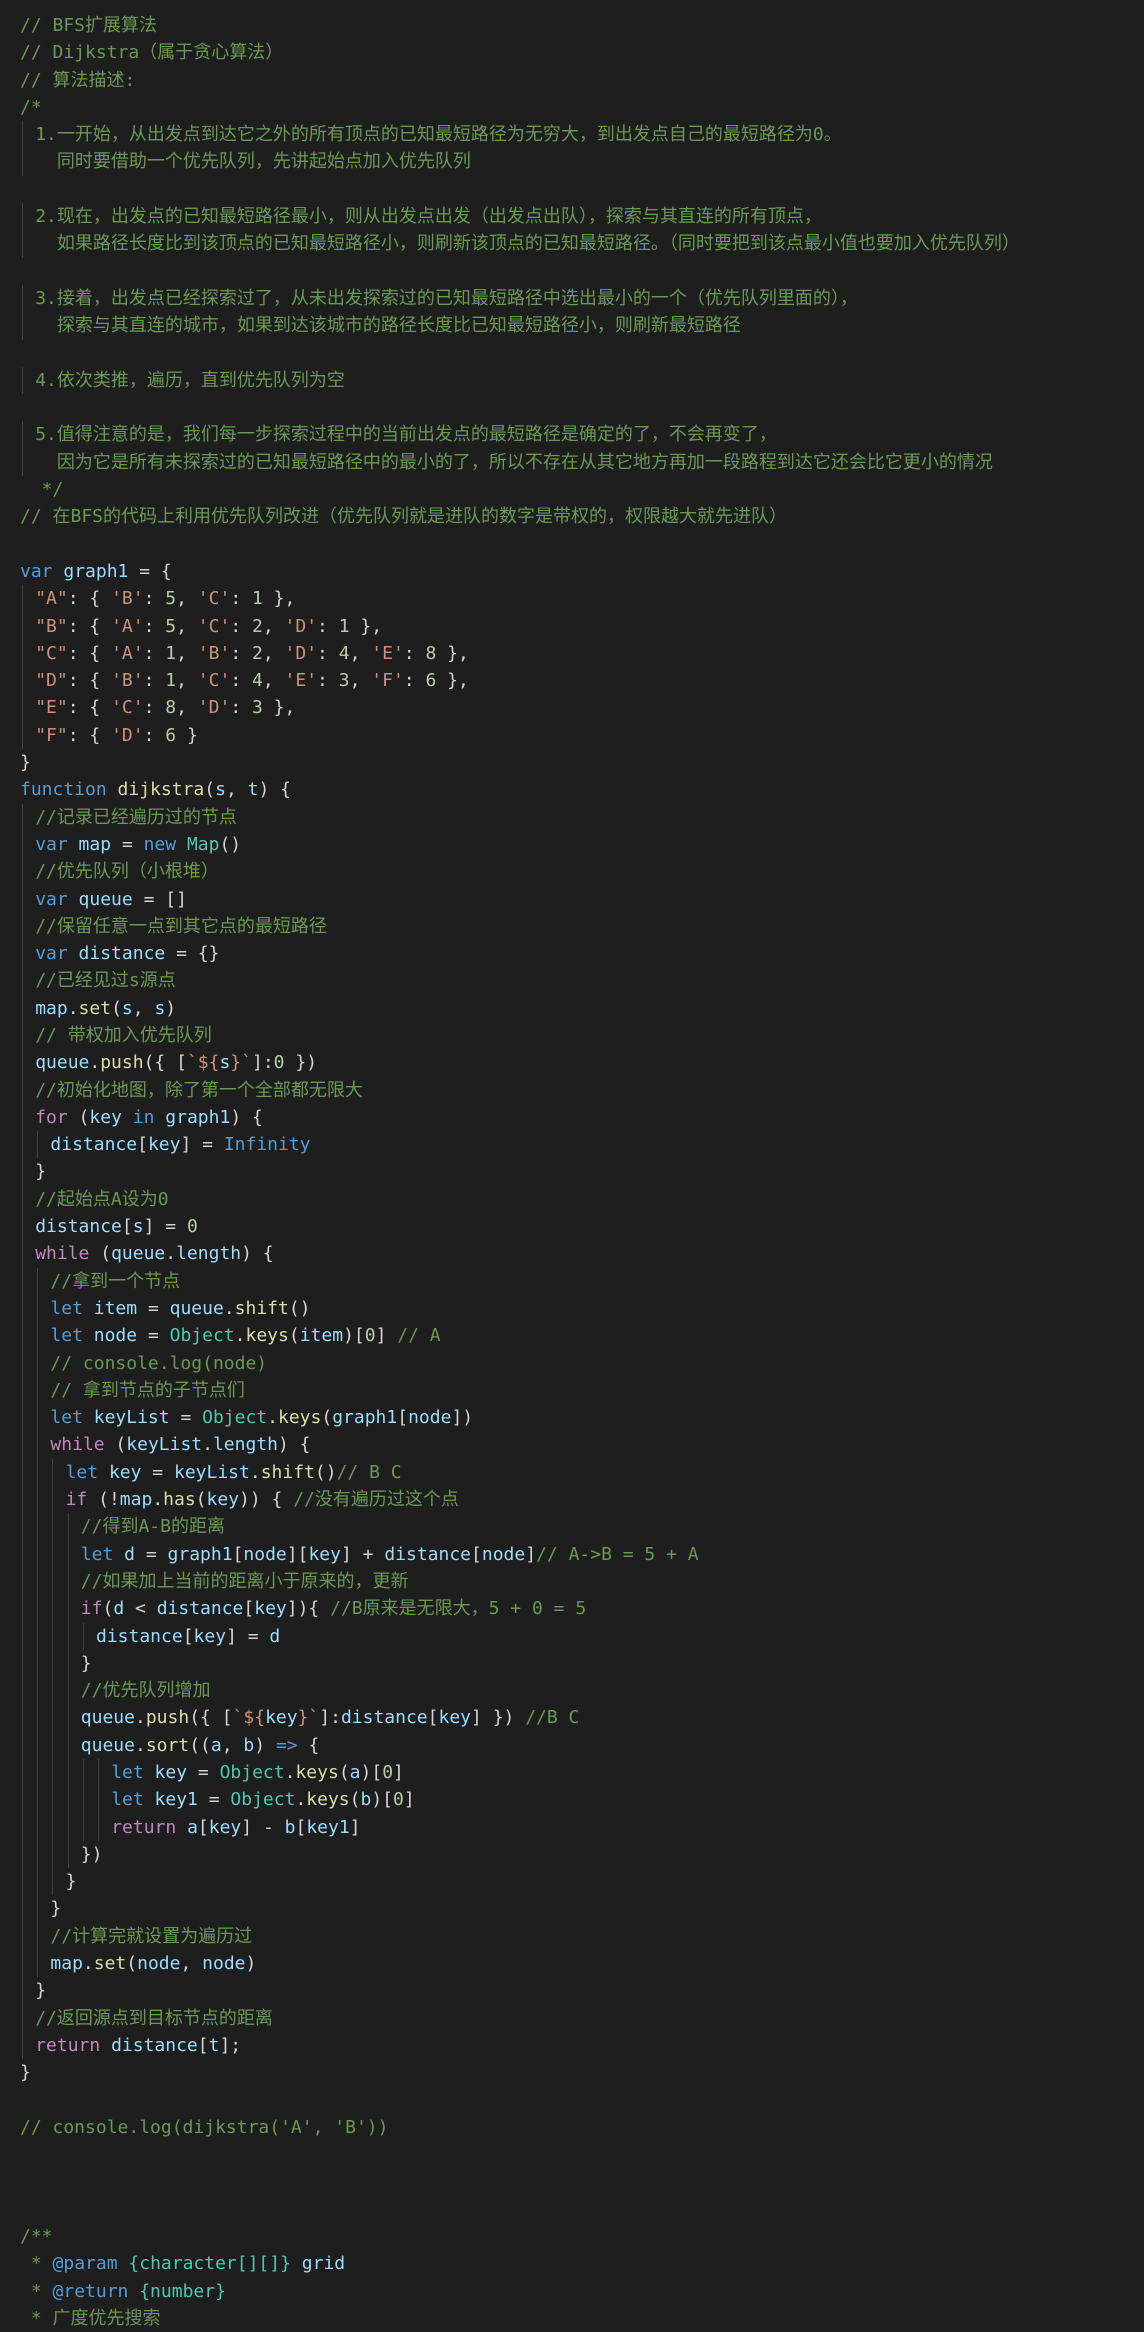 This screenshot has height=2332, width=1144. What do you see at coordinates (42, 489) in the screenshot?
I see `code-line-content: */` at bounding box center [42, 489].